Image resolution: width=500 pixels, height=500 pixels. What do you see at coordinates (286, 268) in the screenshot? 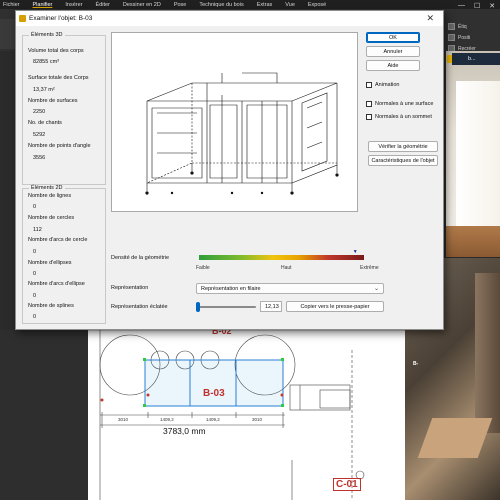
I see `density-high-label: Haut` at bounding box center [286, 268].